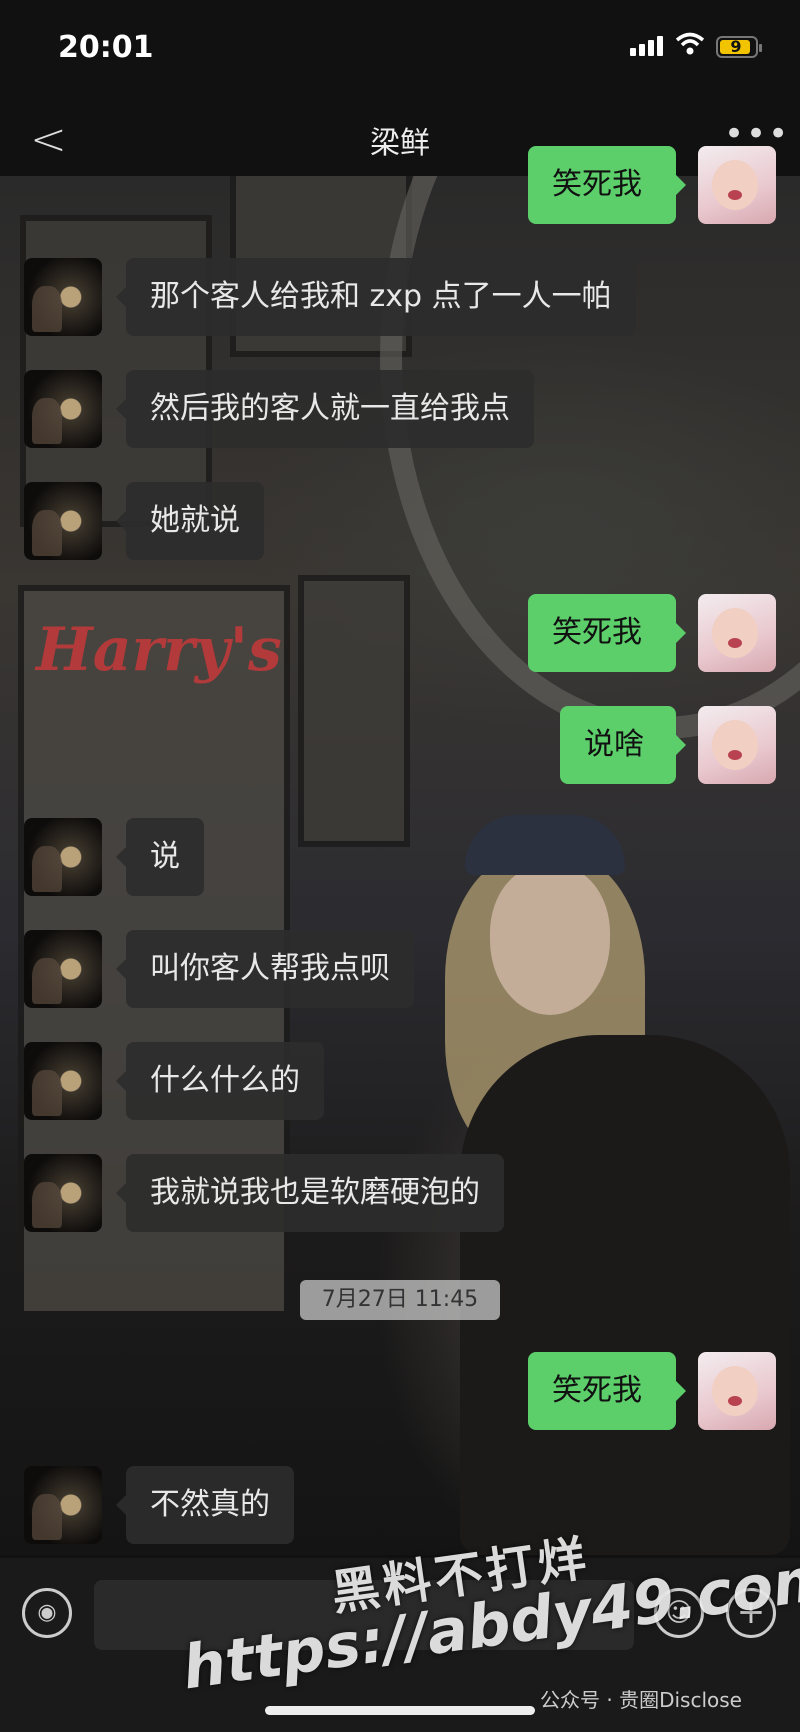  Describe the element at coordinates (265, 969) in the screenshot. I see `message-bubble: 叫你客人帮我点呗` at that location.